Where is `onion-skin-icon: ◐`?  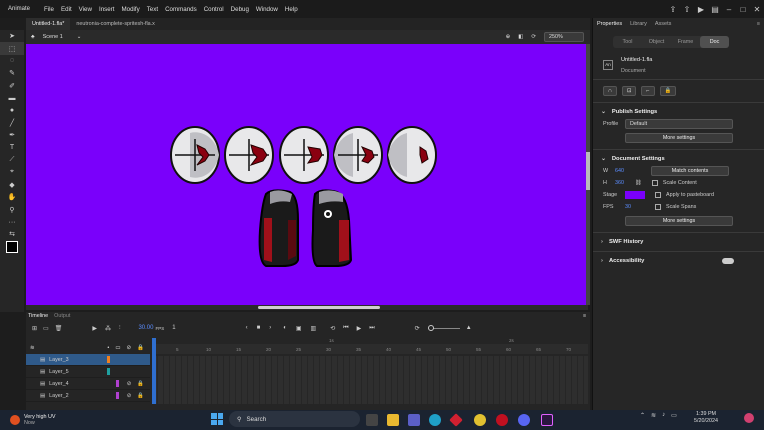 onion-skin-icon: ◐ is located at coordinates (285, 328).